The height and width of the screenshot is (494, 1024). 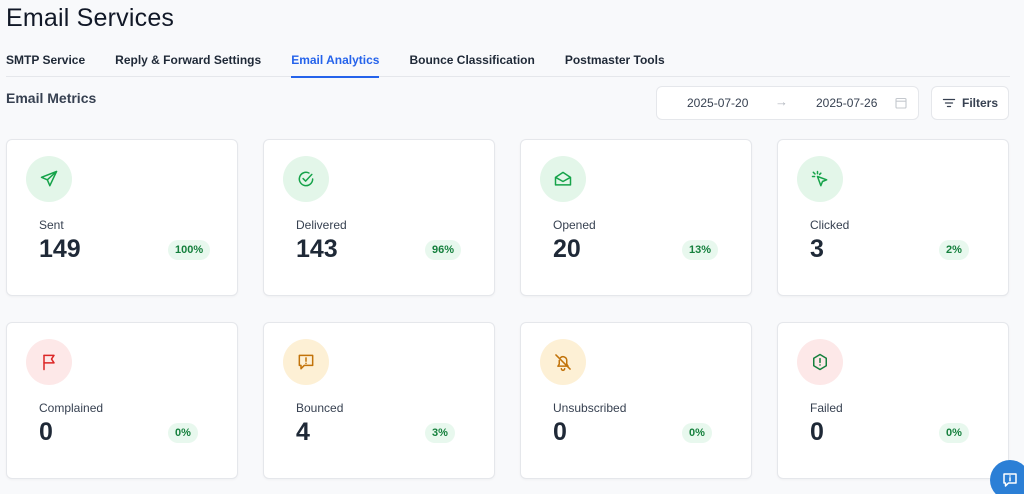 I want to click on metric-value: 143, so click(x=317, y=249).